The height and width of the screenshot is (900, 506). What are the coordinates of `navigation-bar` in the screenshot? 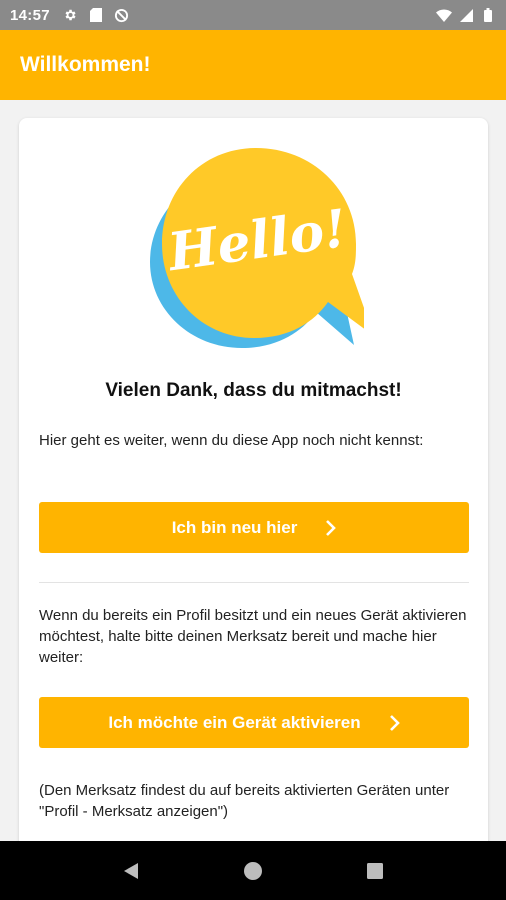 It's located at (253, 870).